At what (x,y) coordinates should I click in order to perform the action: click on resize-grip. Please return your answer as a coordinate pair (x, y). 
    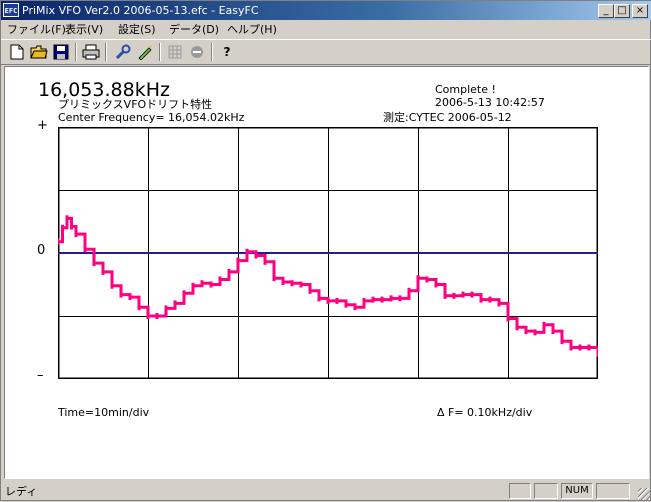
    Looking at the image, I should click on (644, 494).